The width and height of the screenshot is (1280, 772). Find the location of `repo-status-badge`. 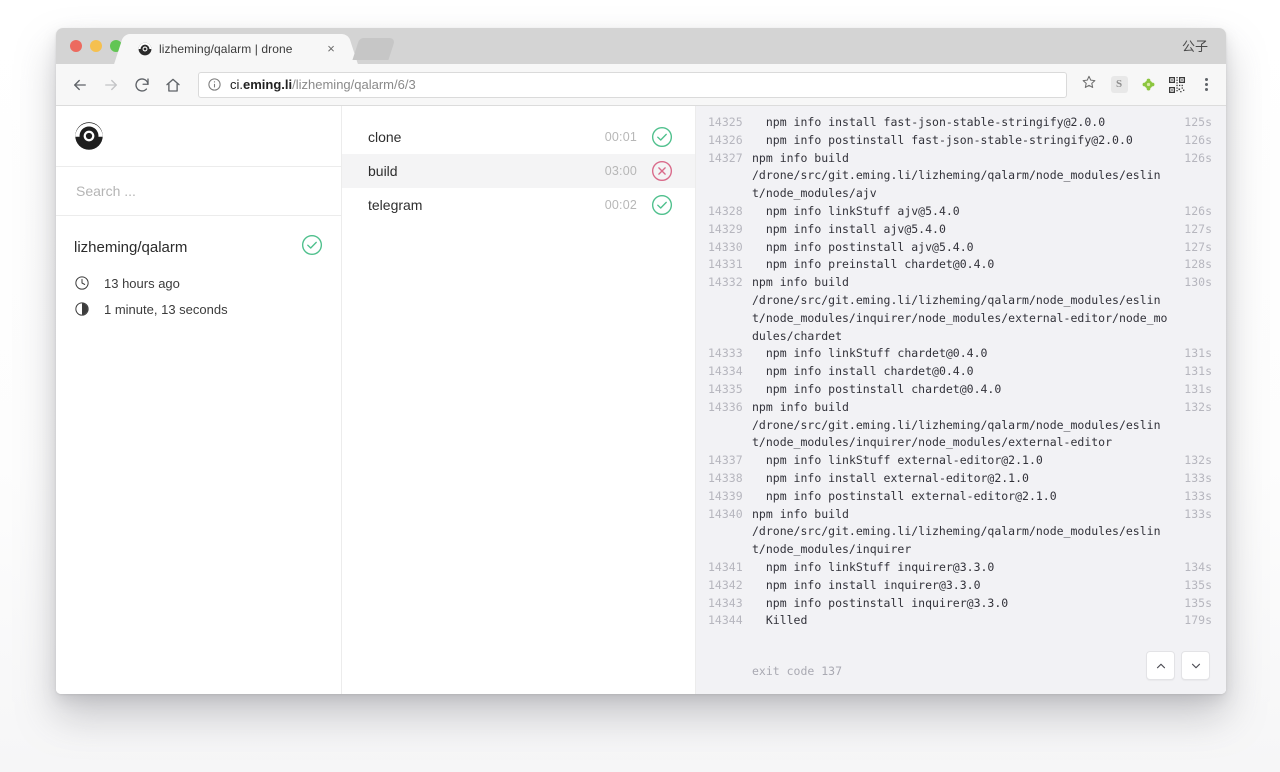

repo-status-badge is located at coordinates (312, 247).